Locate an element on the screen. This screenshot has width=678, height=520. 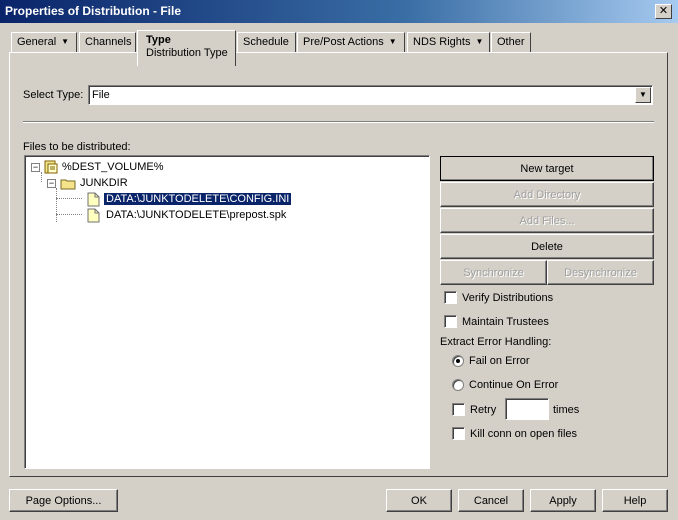
desynchronize-label: Desynchronize is located at coordinates (600, 272).